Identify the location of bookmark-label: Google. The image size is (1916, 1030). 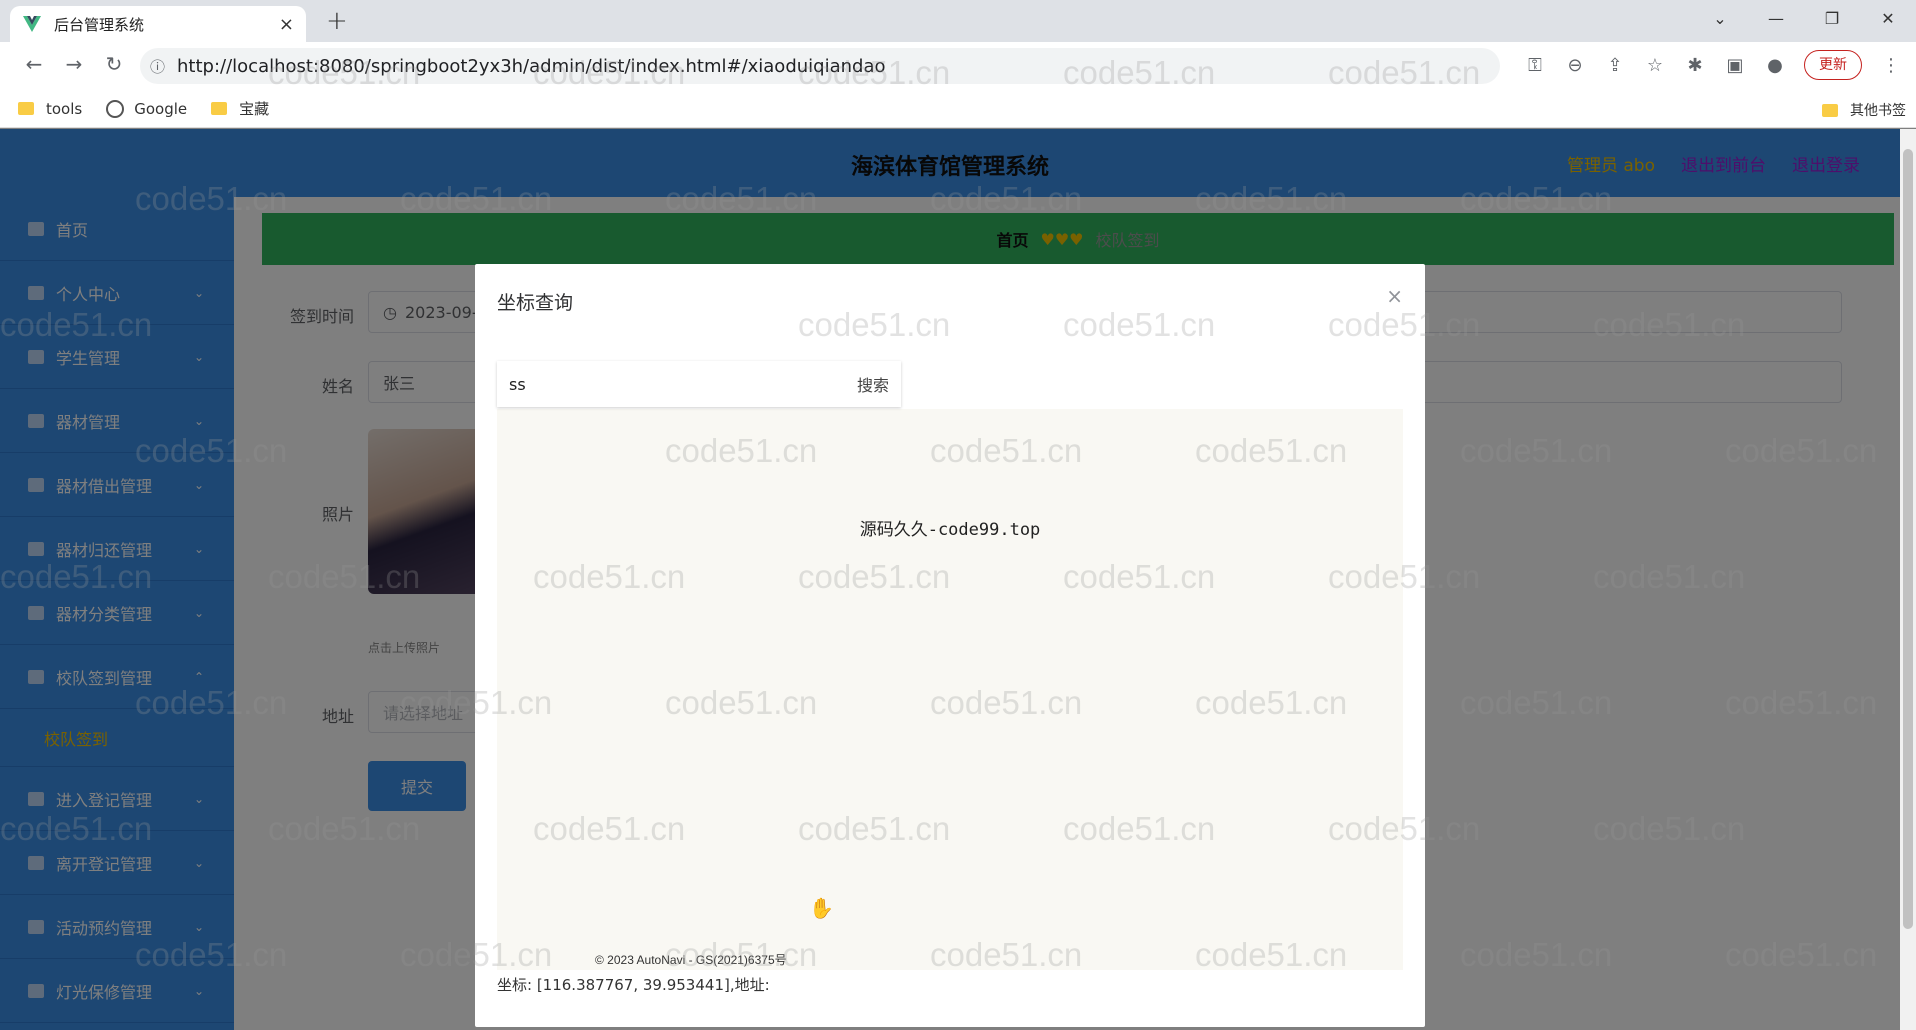
(161, 108).